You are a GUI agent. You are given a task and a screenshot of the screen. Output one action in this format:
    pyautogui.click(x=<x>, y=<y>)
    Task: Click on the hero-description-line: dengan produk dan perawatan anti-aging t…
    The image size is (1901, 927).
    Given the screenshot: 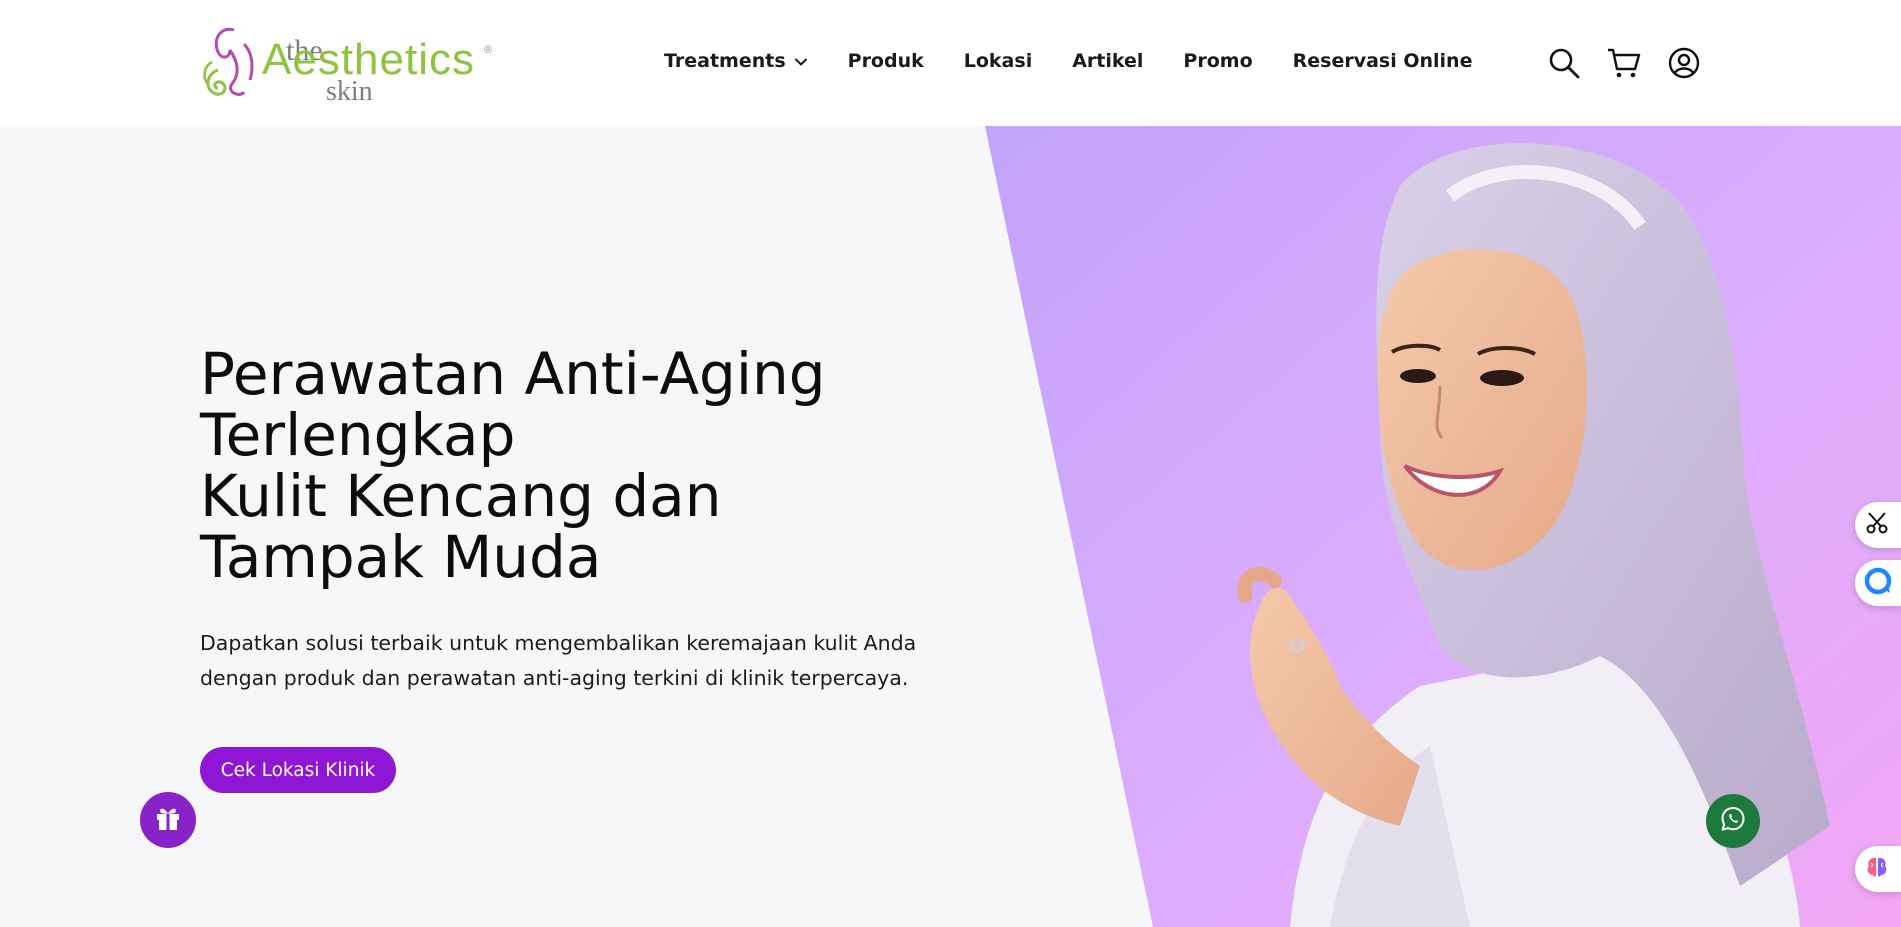 What is the action you would take?
    pyautogui.click(x=554, y=678)
    